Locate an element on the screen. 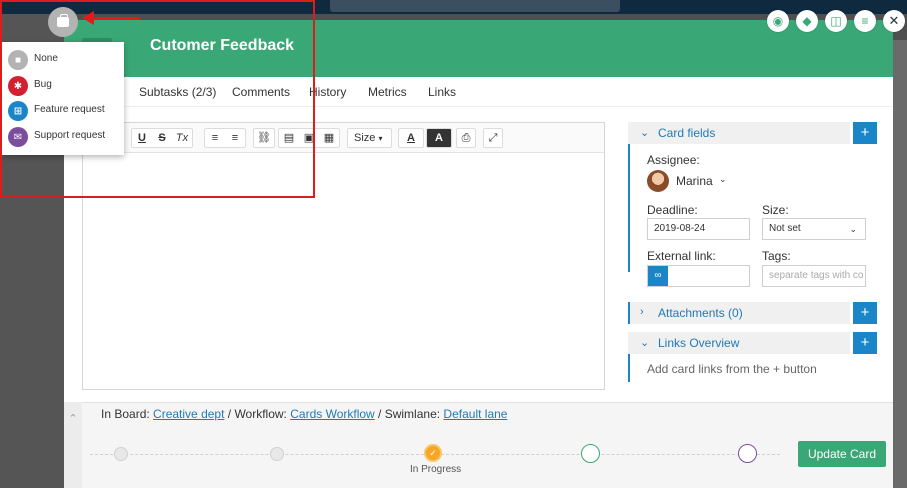  card-fields-rule is located at coordinates (629, 197).